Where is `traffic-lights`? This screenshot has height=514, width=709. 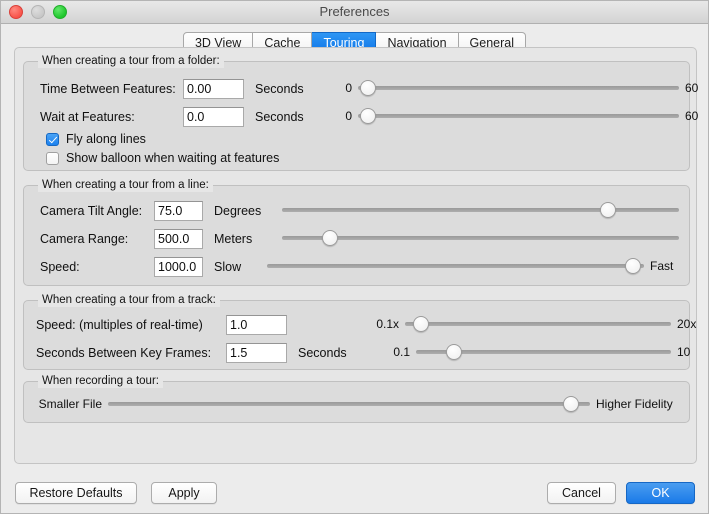
traffic-lights is located at coordinates (38, 12).